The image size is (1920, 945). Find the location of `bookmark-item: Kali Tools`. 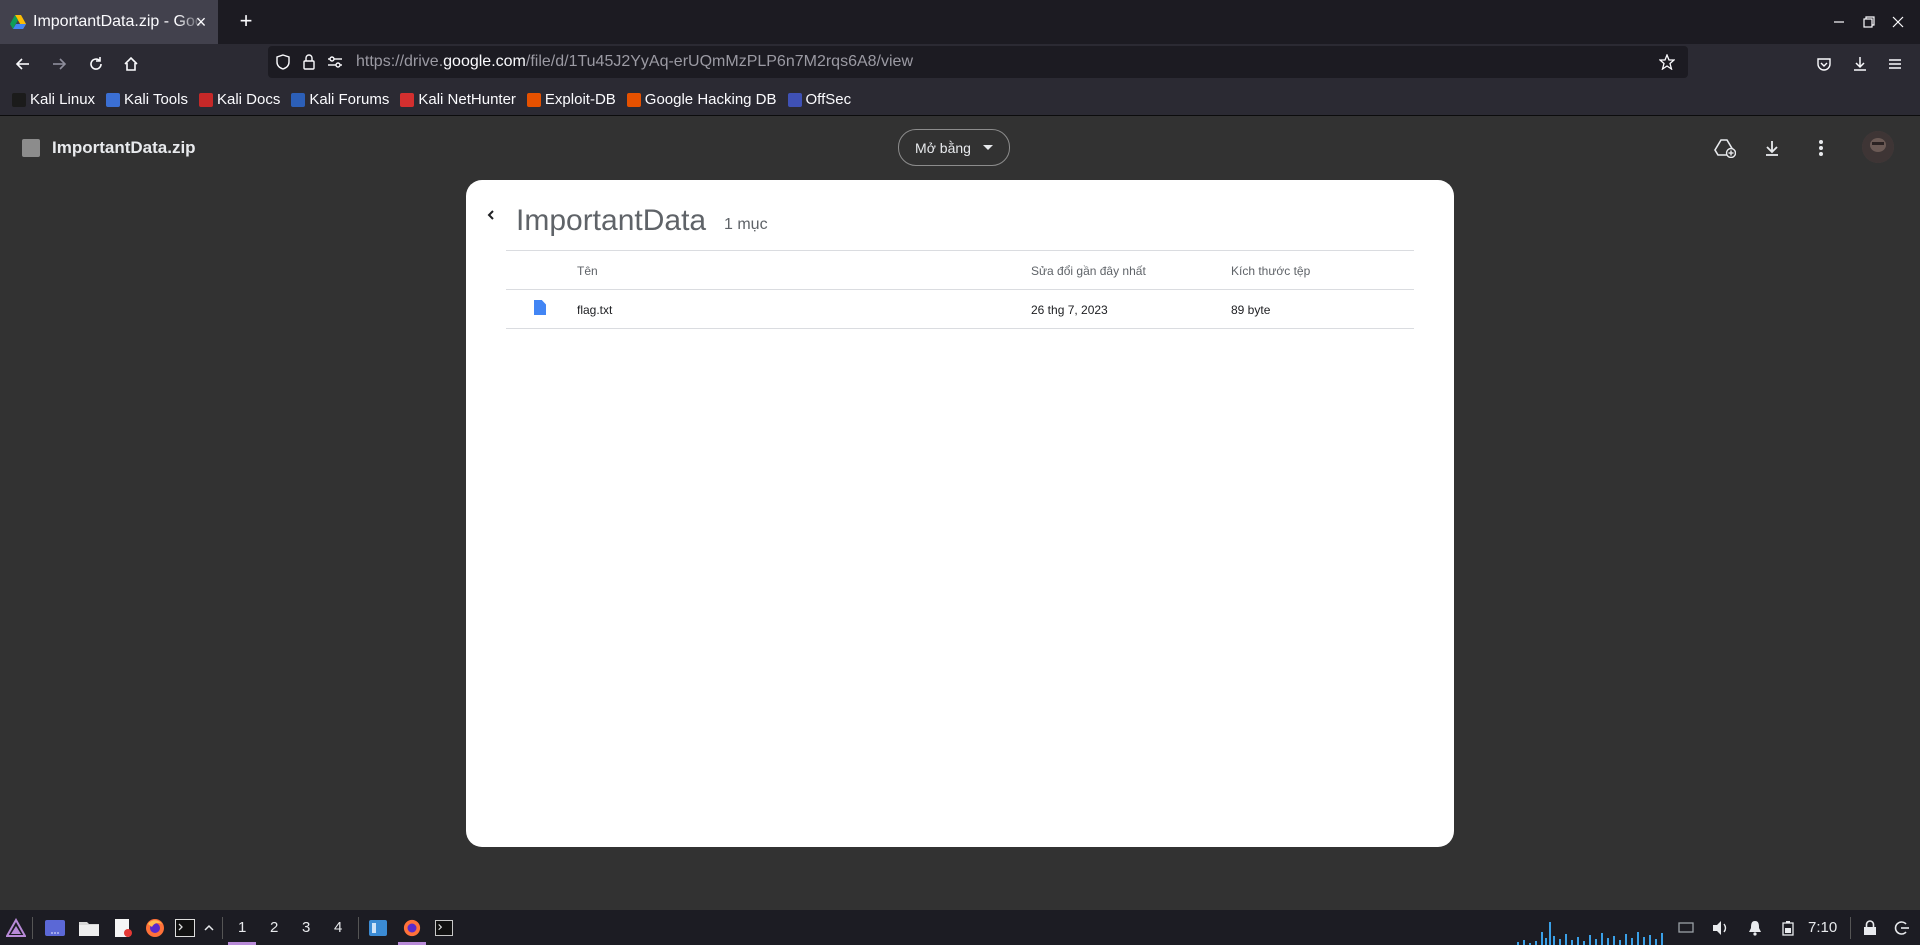

bookmark-item: Kali Tools is located at coordinates (147, 99).